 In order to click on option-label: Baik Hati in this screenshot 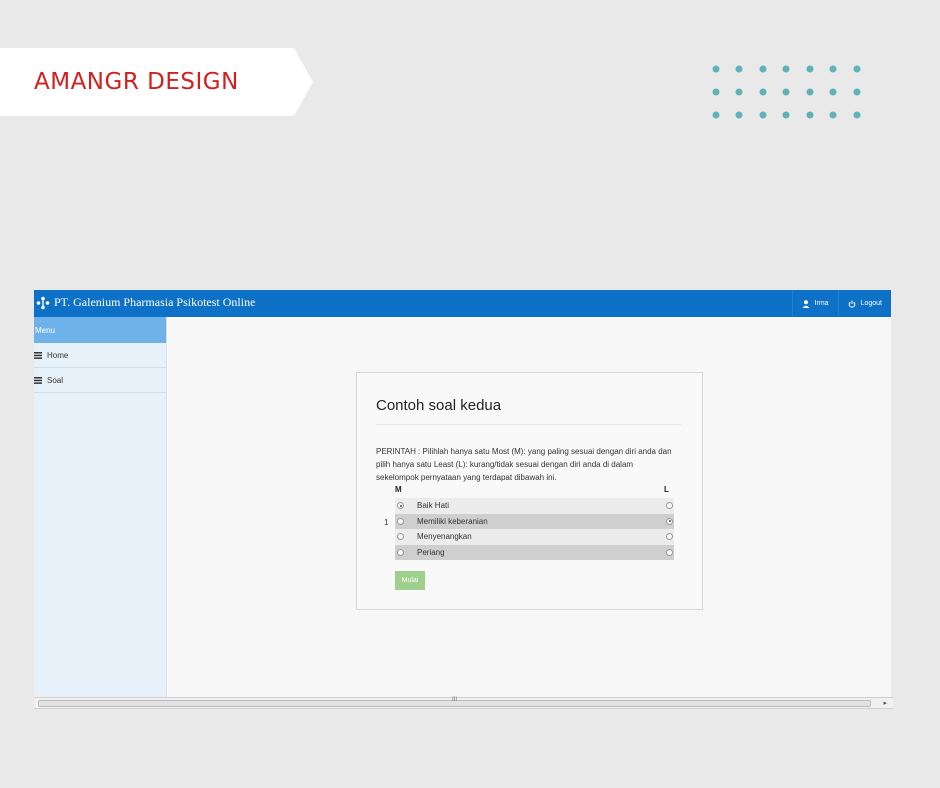, I will do `click(433, 505)`.